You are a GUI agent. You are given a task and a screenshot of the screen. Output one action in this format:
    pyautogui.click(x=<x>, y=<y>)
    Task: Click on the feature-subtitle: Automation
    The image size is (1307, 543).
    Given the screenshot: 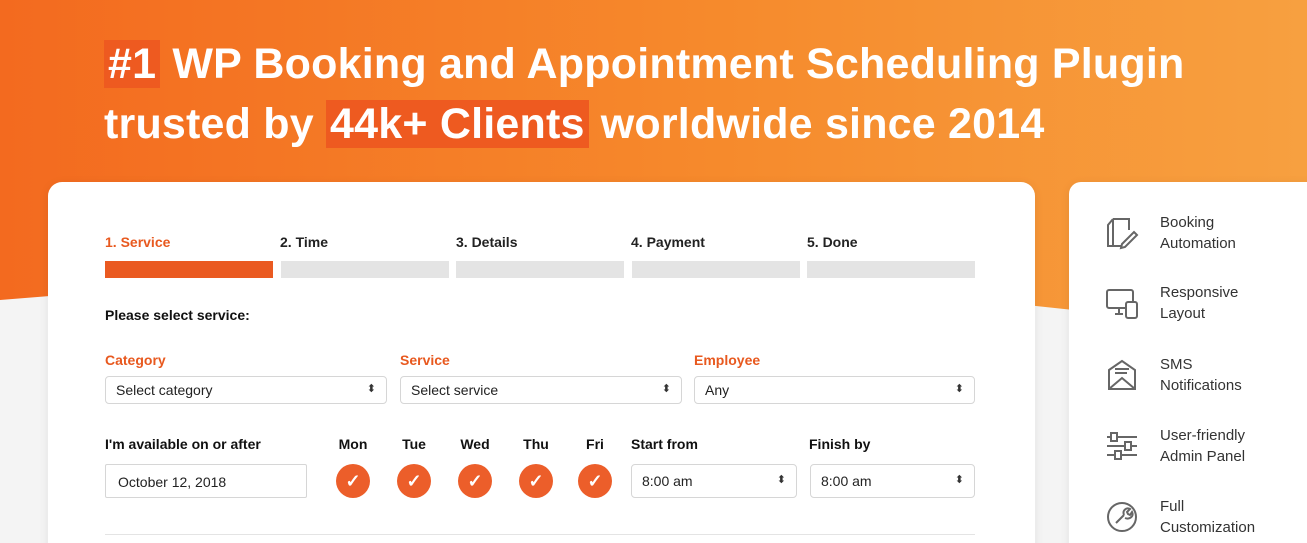 What is the action you would take?
    pyautogui.click(x=1198, y=243)
    